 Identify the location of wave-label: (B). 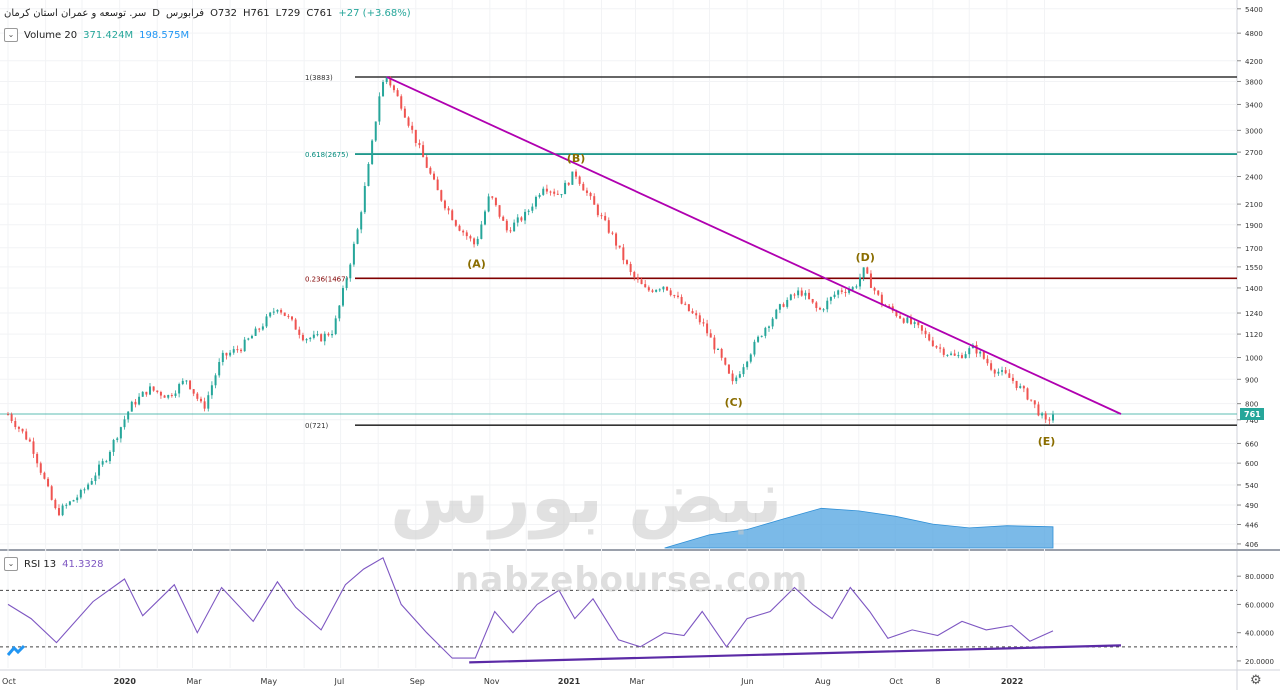
(576, 158).